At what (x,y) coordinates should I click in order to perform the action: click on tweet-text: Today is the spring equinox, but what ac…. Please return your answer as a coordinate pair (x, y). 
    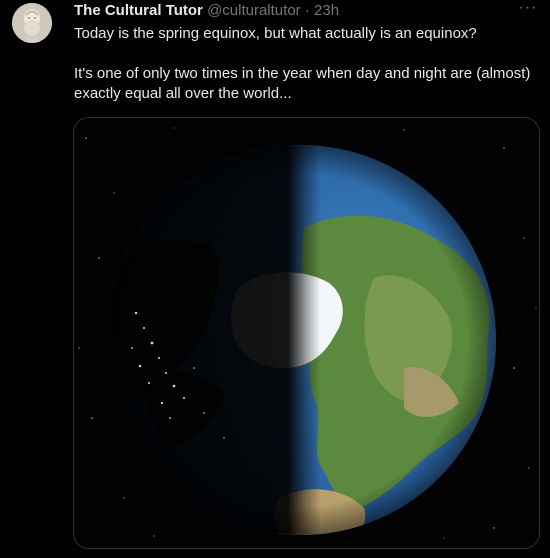
    Looking at the image, I should click on (304, 64).